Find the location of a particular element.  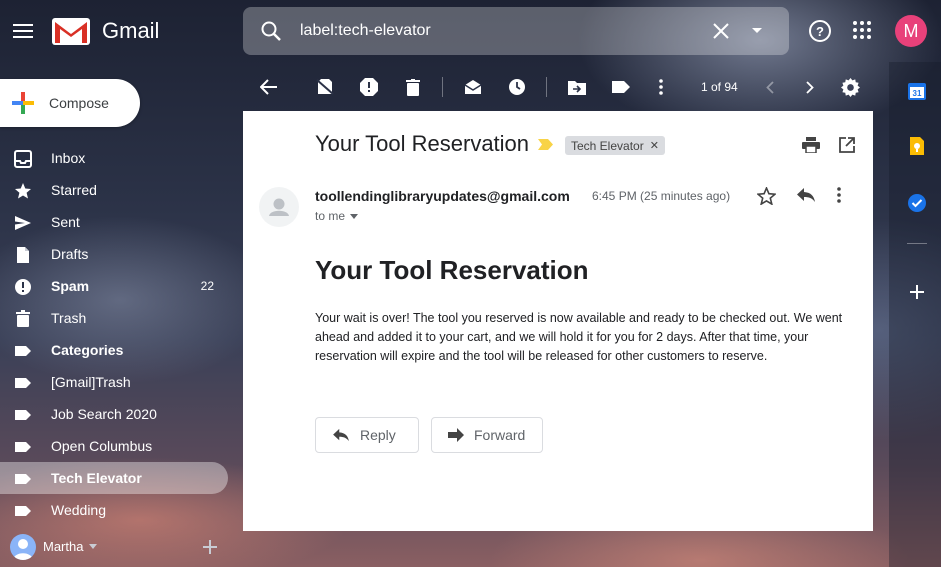

back-button is located at coordinates (269, 87).